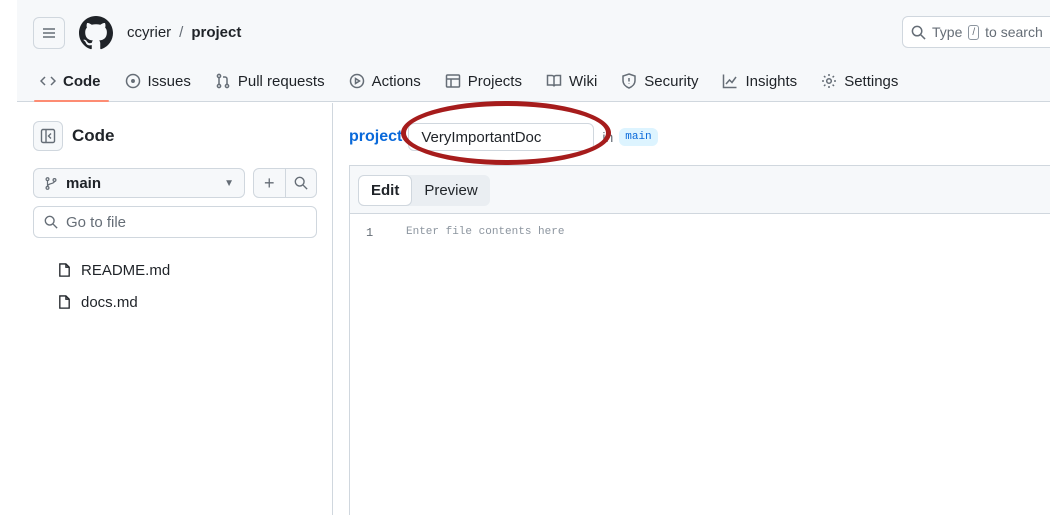 Image resolution: width=1050 pixels, height=515 pixels. I want to click on filename-input, so click(501, 137).